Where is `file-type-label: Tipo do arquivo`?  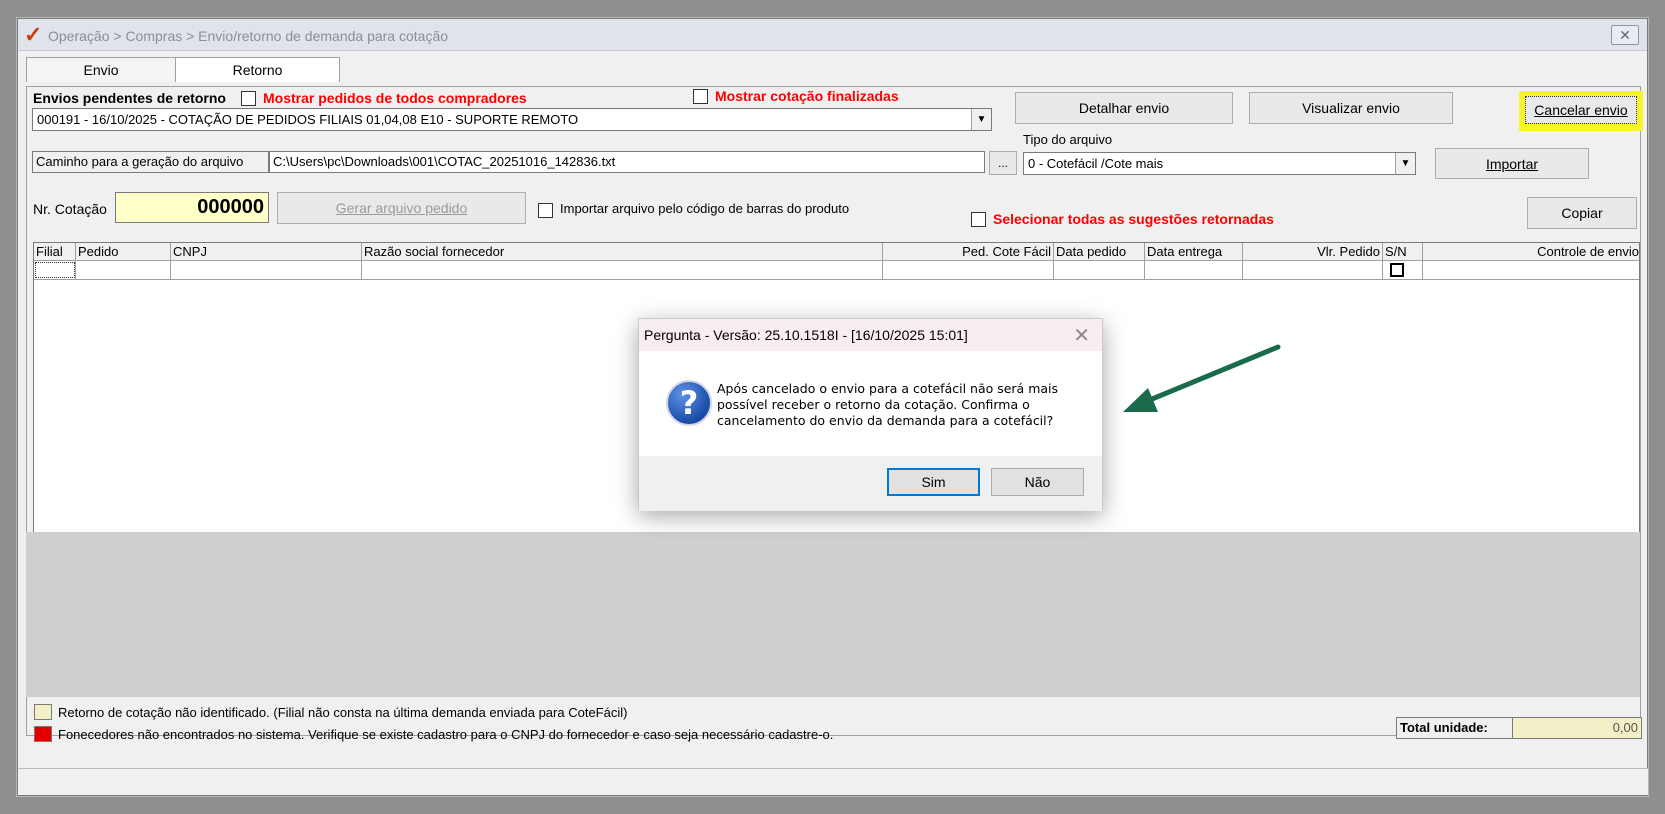
file-type-label: Tipo do arquivo is located at coordinates (1068, 139).